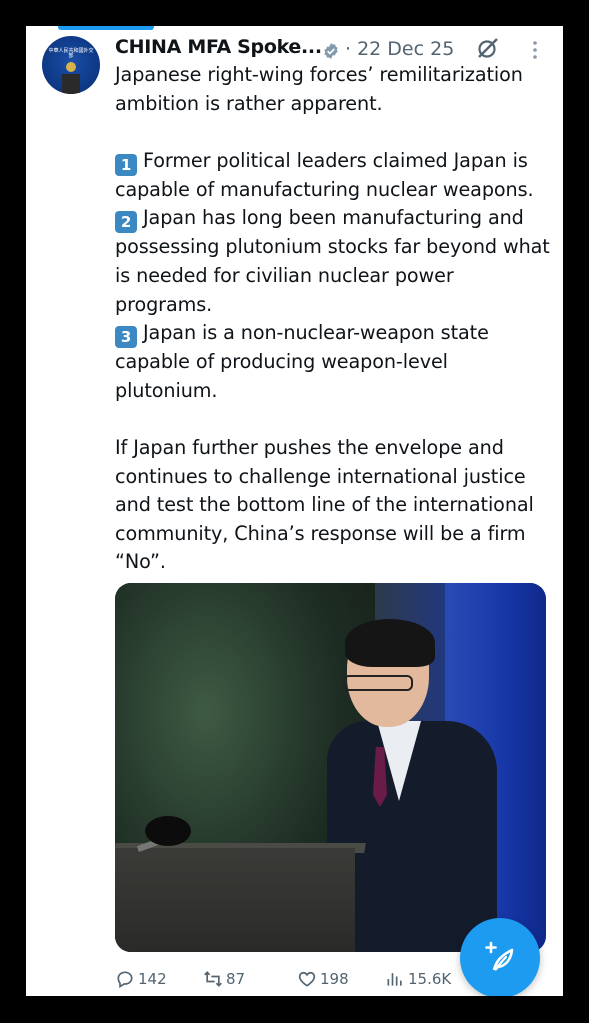 The height and width of the screenshot is (1023, 589). What do you see at coordinates (307, 979) in the screenshot?
I see `like-icon` at bounding box center [307, 979].